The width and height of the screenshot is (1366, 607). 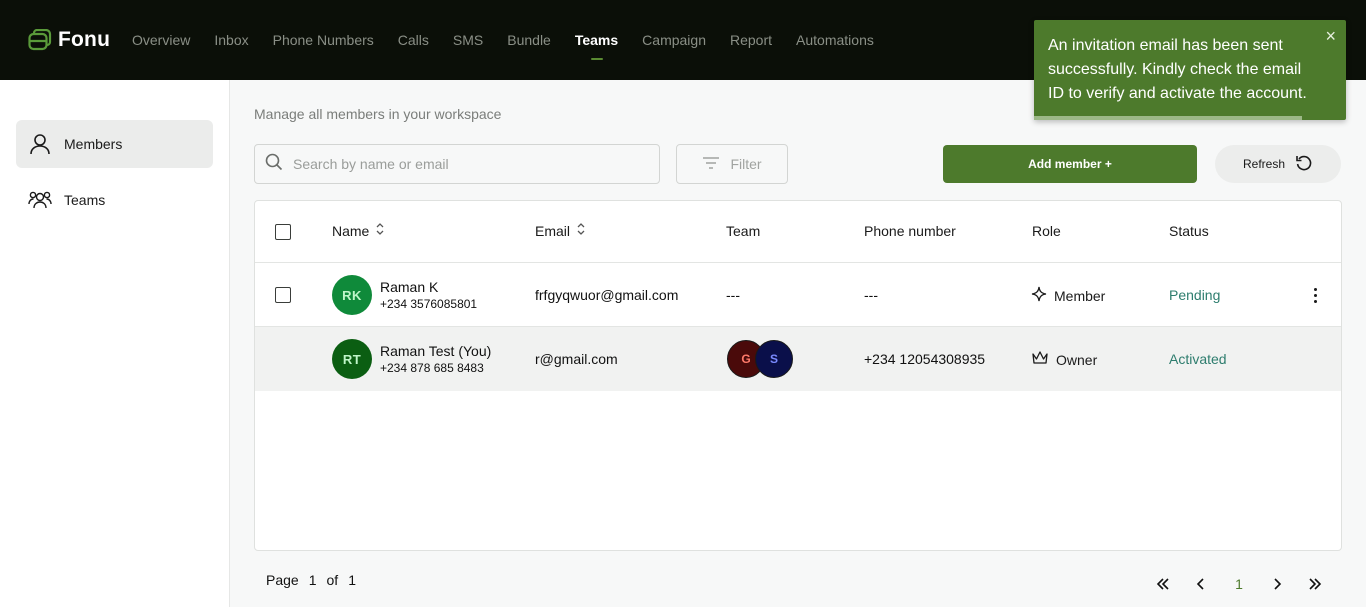 I want to click on refresh-label: Refresh, so click(x=1264, y=164).